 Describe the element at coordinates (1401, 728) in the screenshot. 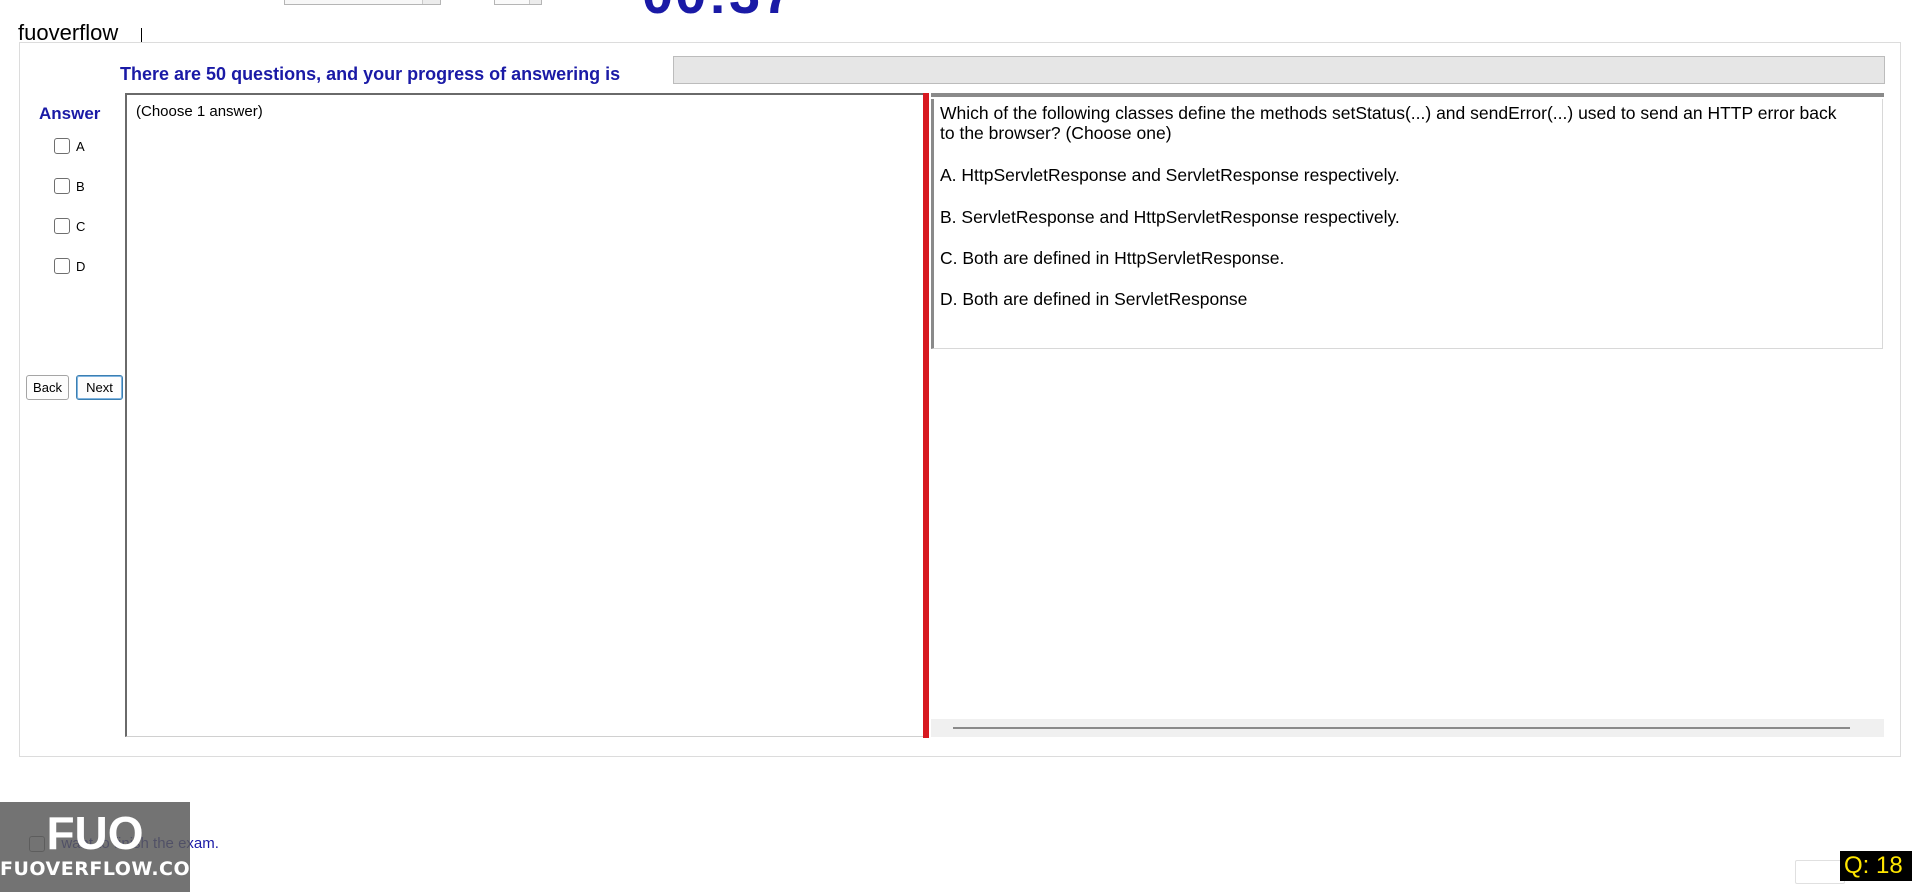

I see `scrollbar-thumb` at that location.